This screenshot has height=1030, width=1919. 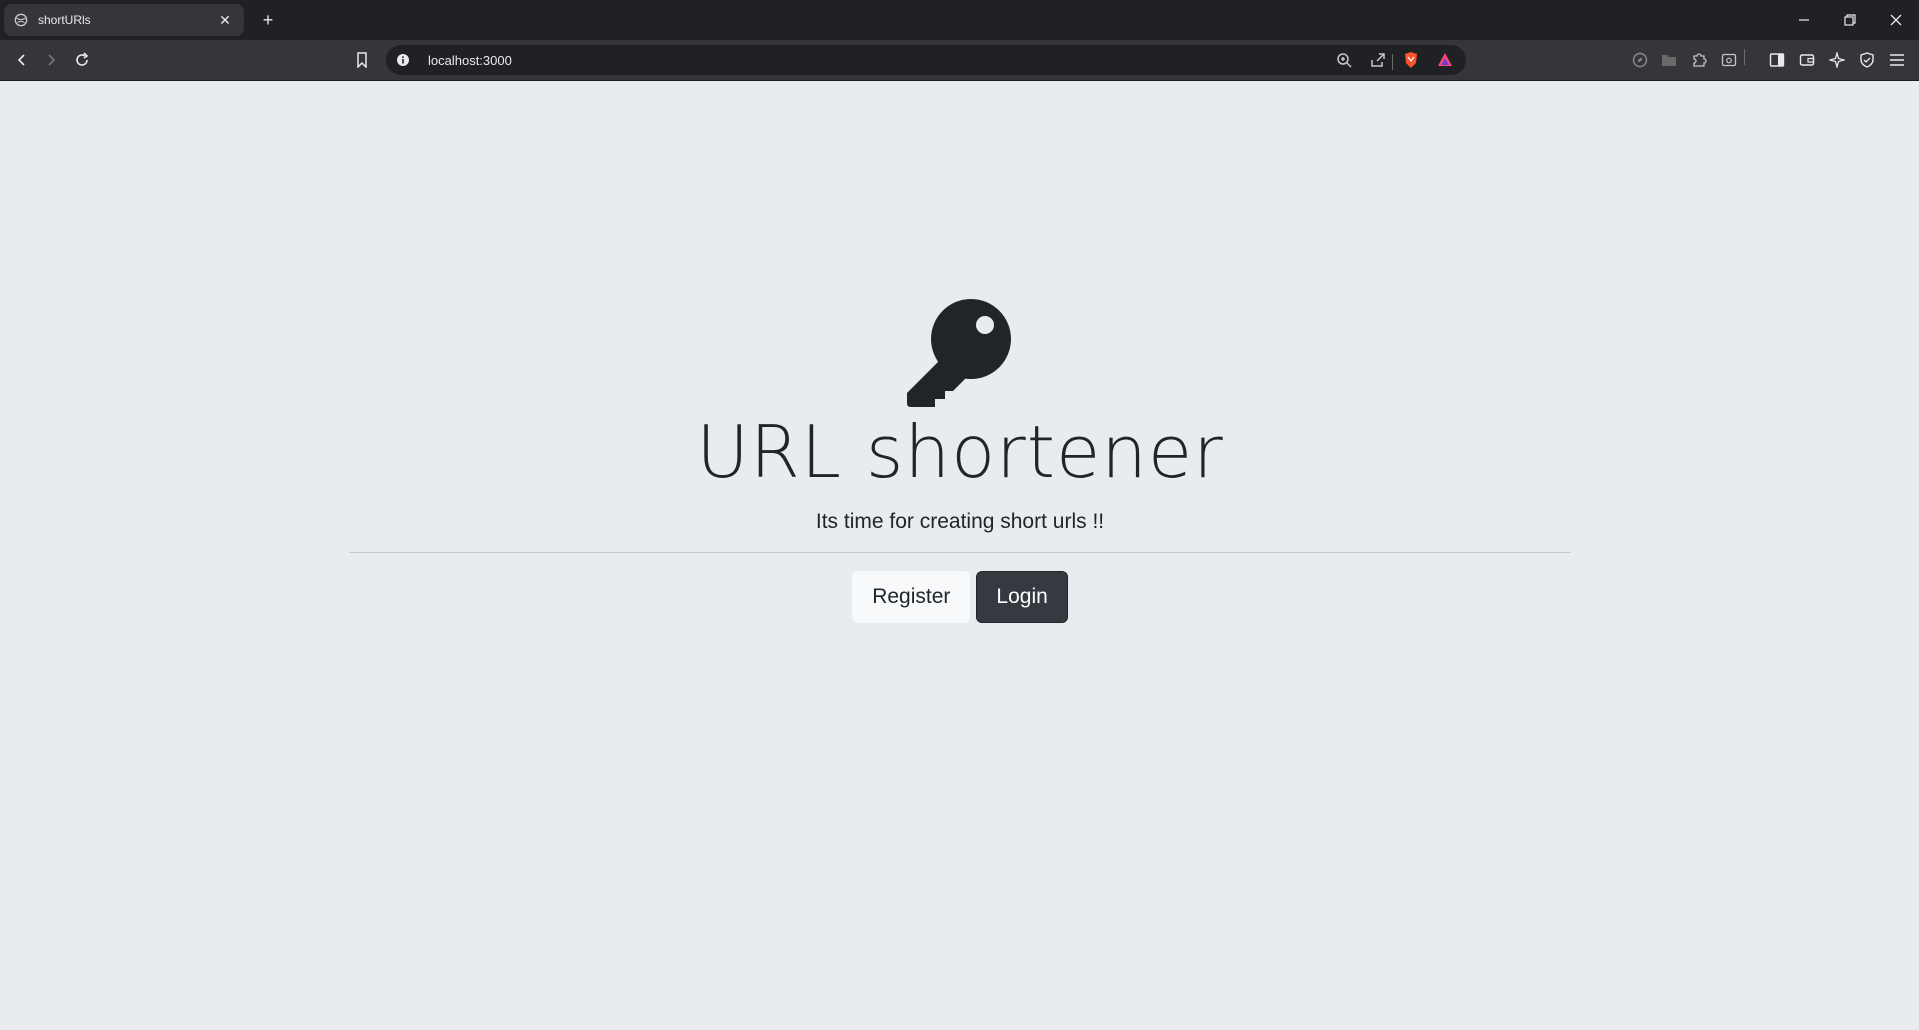 I want to click on minimize-button, so click(x=1804, y=20).